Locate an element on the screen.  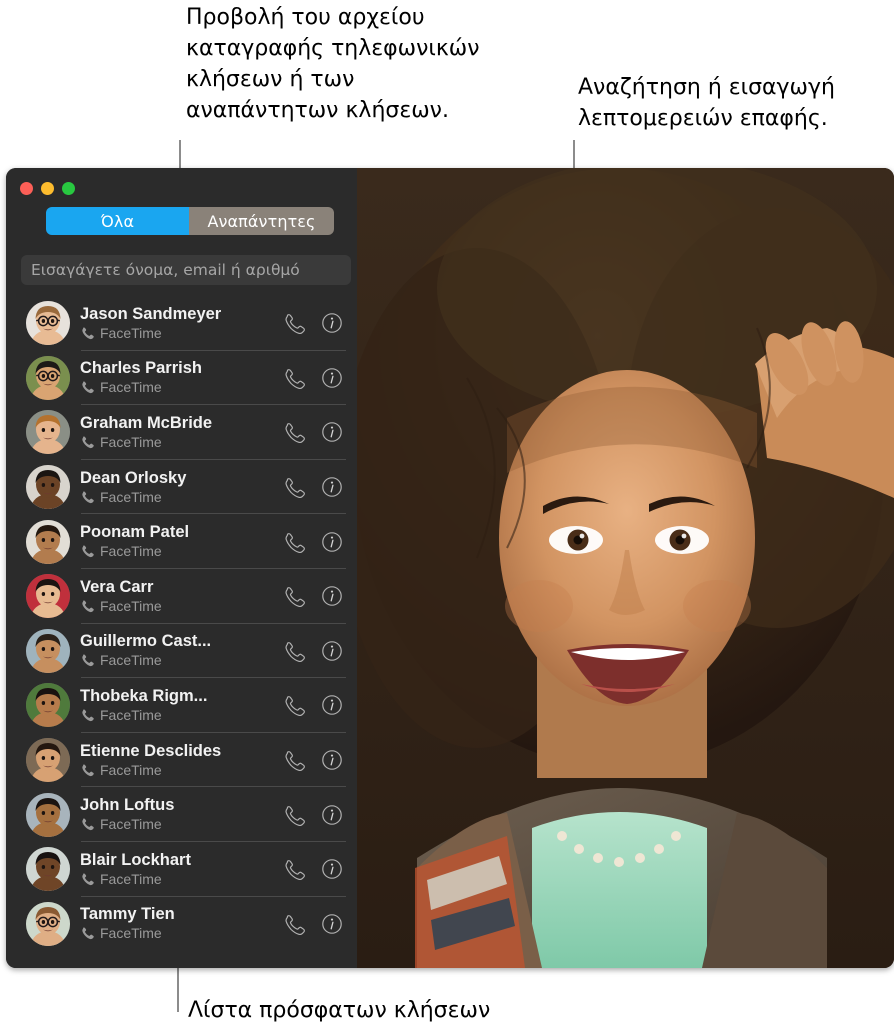
call-list-item: Dean Orlosky FaceTime is located at coordinates (181, 487).